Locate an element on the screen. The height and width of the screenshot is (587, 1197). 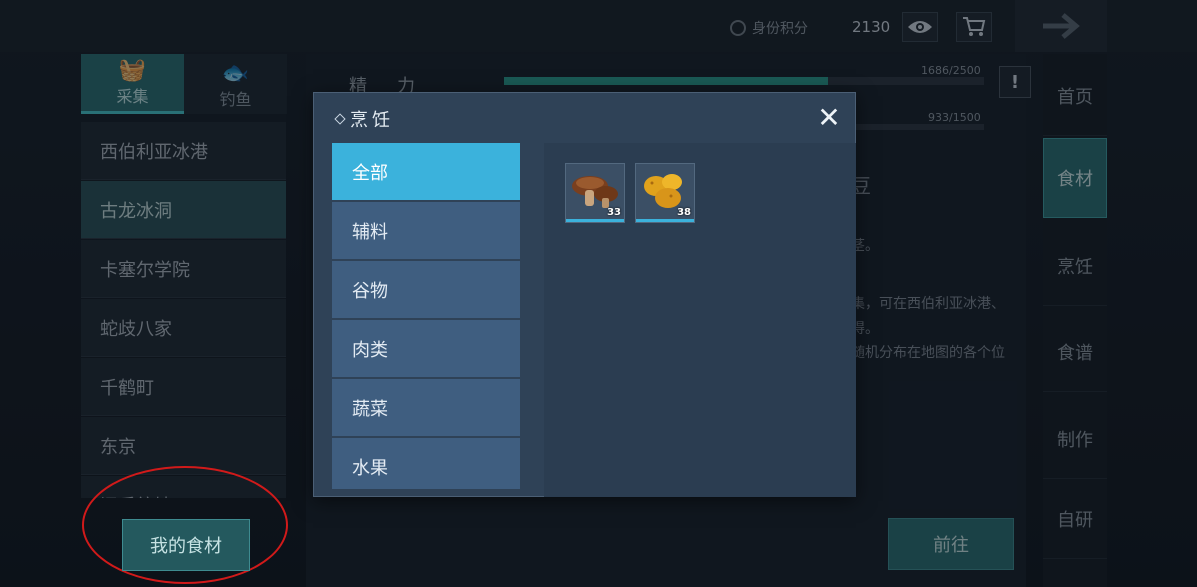
potato-icon is located at coordinates (663, 191).